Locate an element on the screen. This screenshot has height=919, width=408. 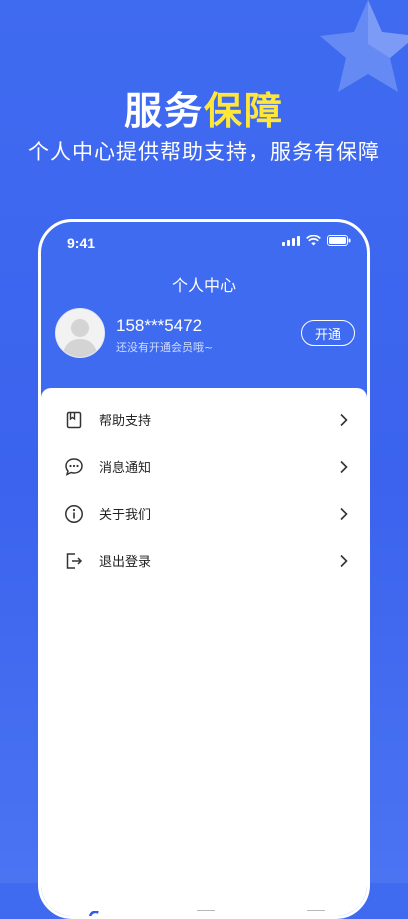
wifi-icon is located at coordinates (313, 240).